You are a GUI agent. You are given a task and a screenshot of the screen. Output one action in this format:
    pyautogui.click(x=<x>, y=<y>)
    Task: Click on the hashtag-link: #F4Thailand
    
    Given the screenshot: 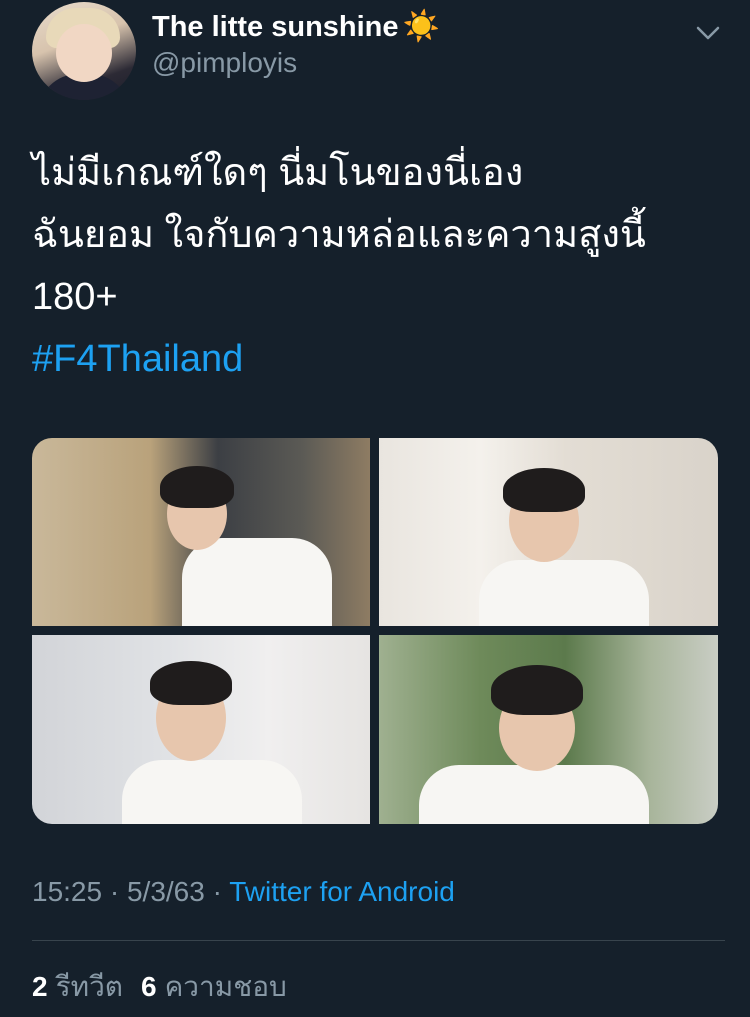 What is the action you would take?
    pyautogui.click(x=377, y=359)
    